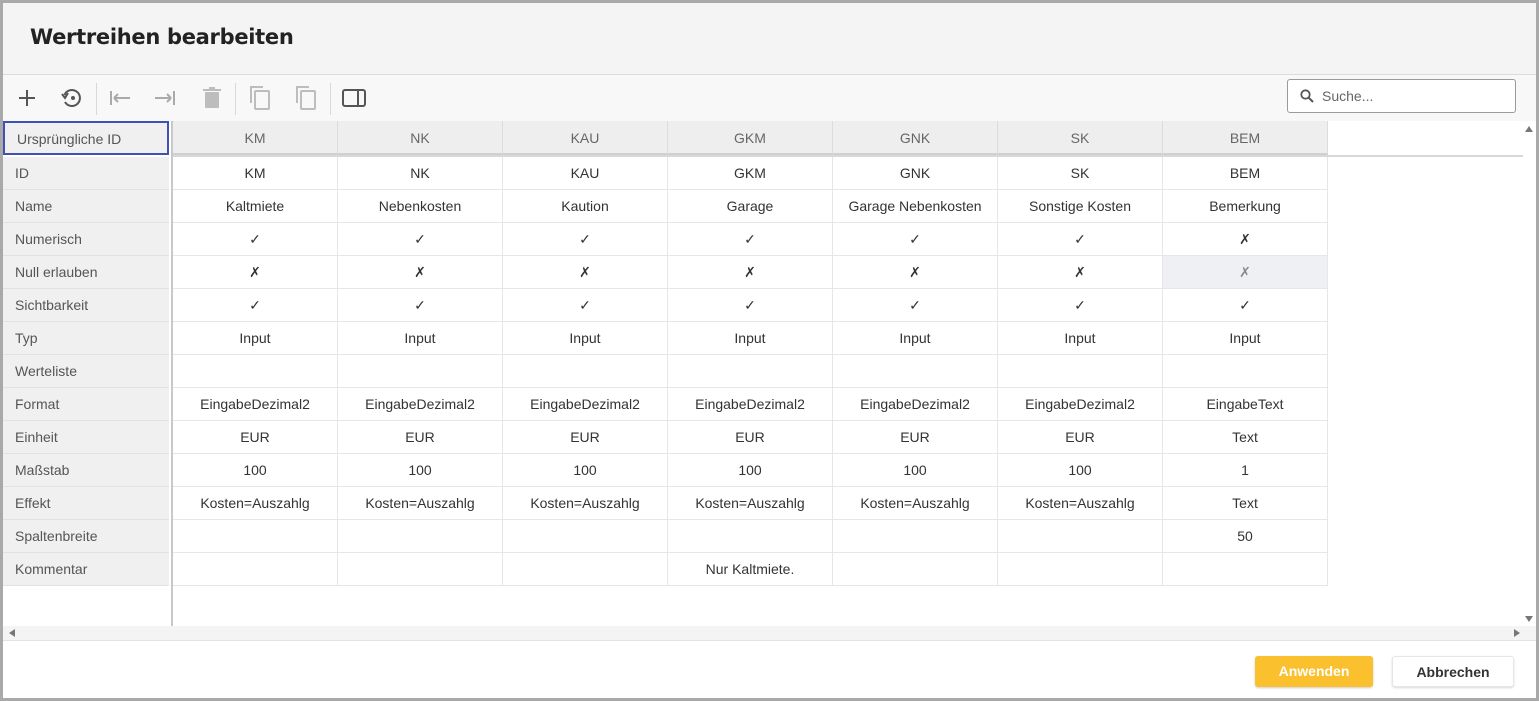 The width and height of the screenshot is (1539, 701). I want to click on column-header: KAU, so click(585, 138).